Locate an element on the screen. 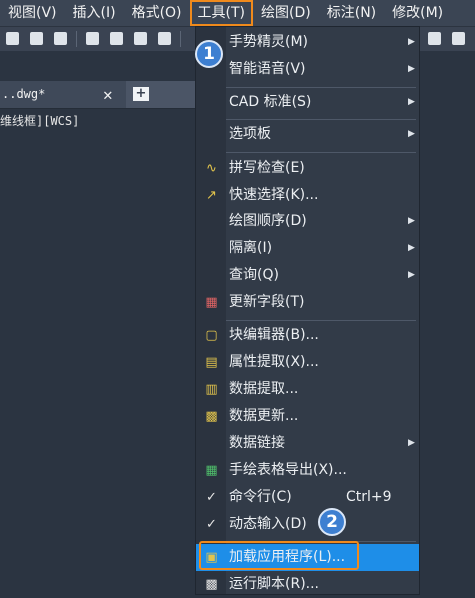 Image resolution: width=475 pixels, height=598 pixels. menu-item-label: 智能语音(V) is located at coordinates (267, 69).